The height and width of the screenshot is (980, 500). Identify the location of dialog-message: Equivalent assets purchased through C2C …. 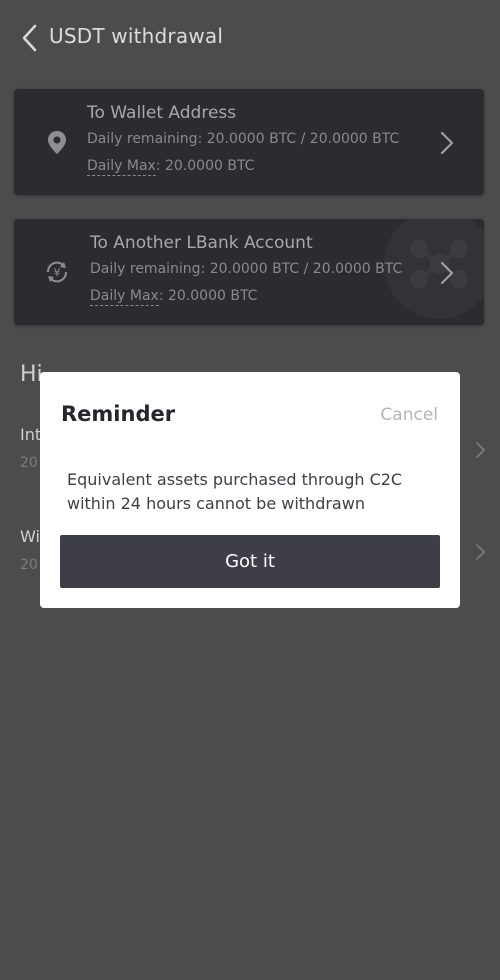
(235, 491).